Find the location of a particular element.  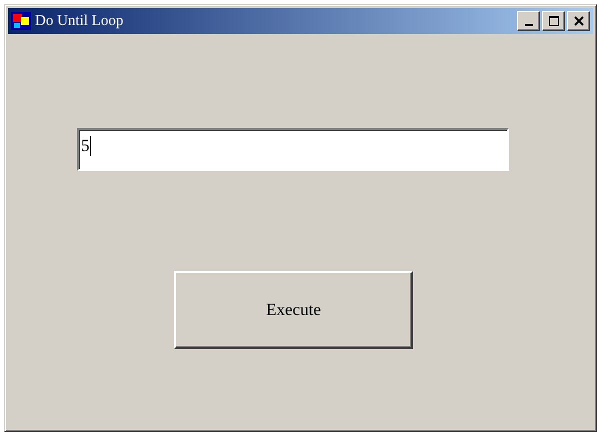

minimize-button is located at coordinates (528, 21).